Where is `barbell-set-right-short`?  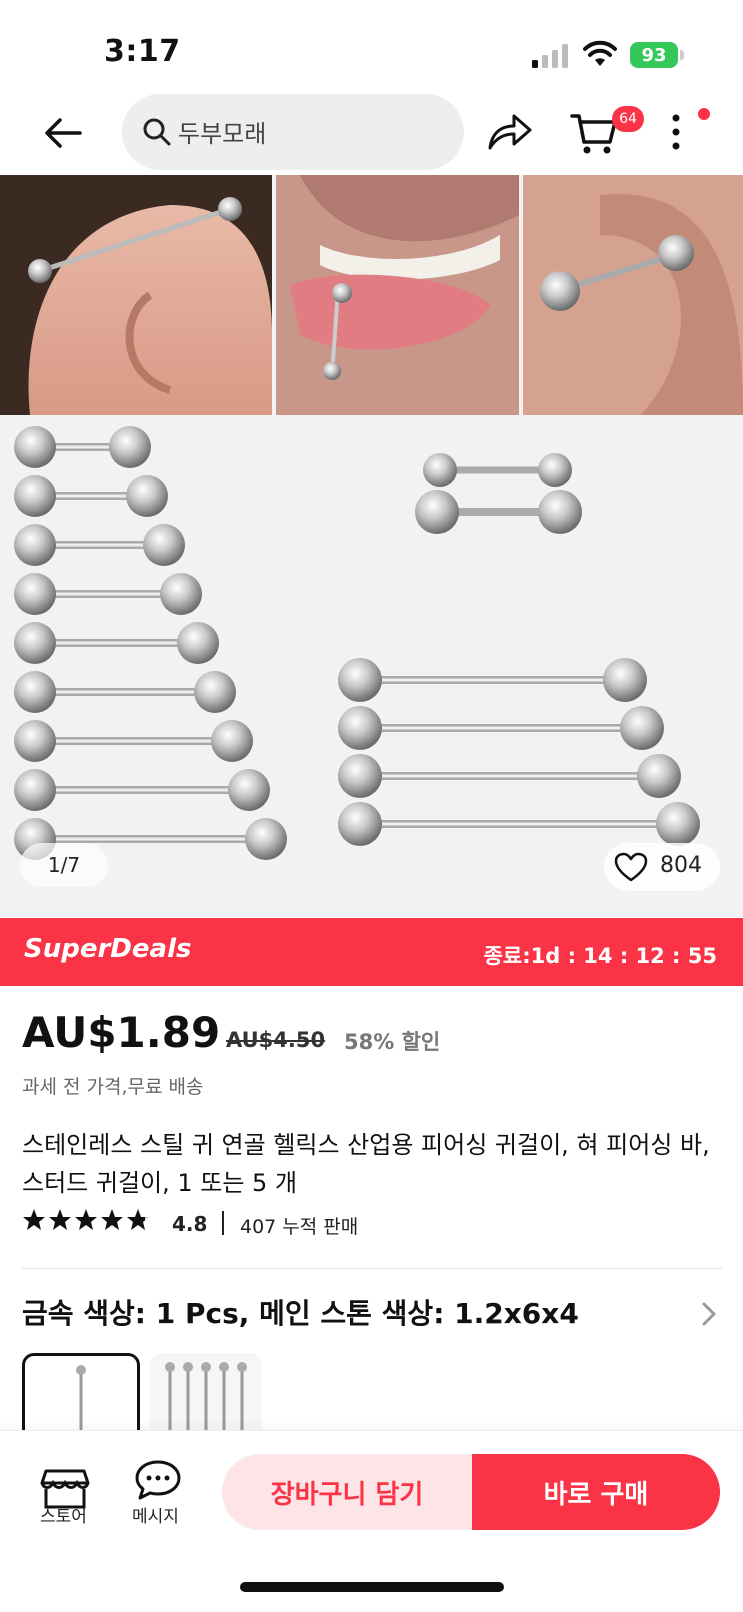
barbell-set-right-short is located at coordinates (498, 493).